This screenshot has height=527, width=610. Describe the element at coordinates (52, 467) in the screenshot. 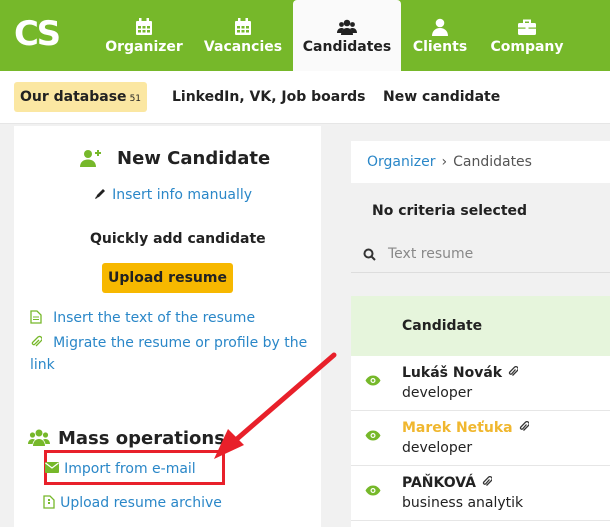

I see `envelope-icon` at that location.